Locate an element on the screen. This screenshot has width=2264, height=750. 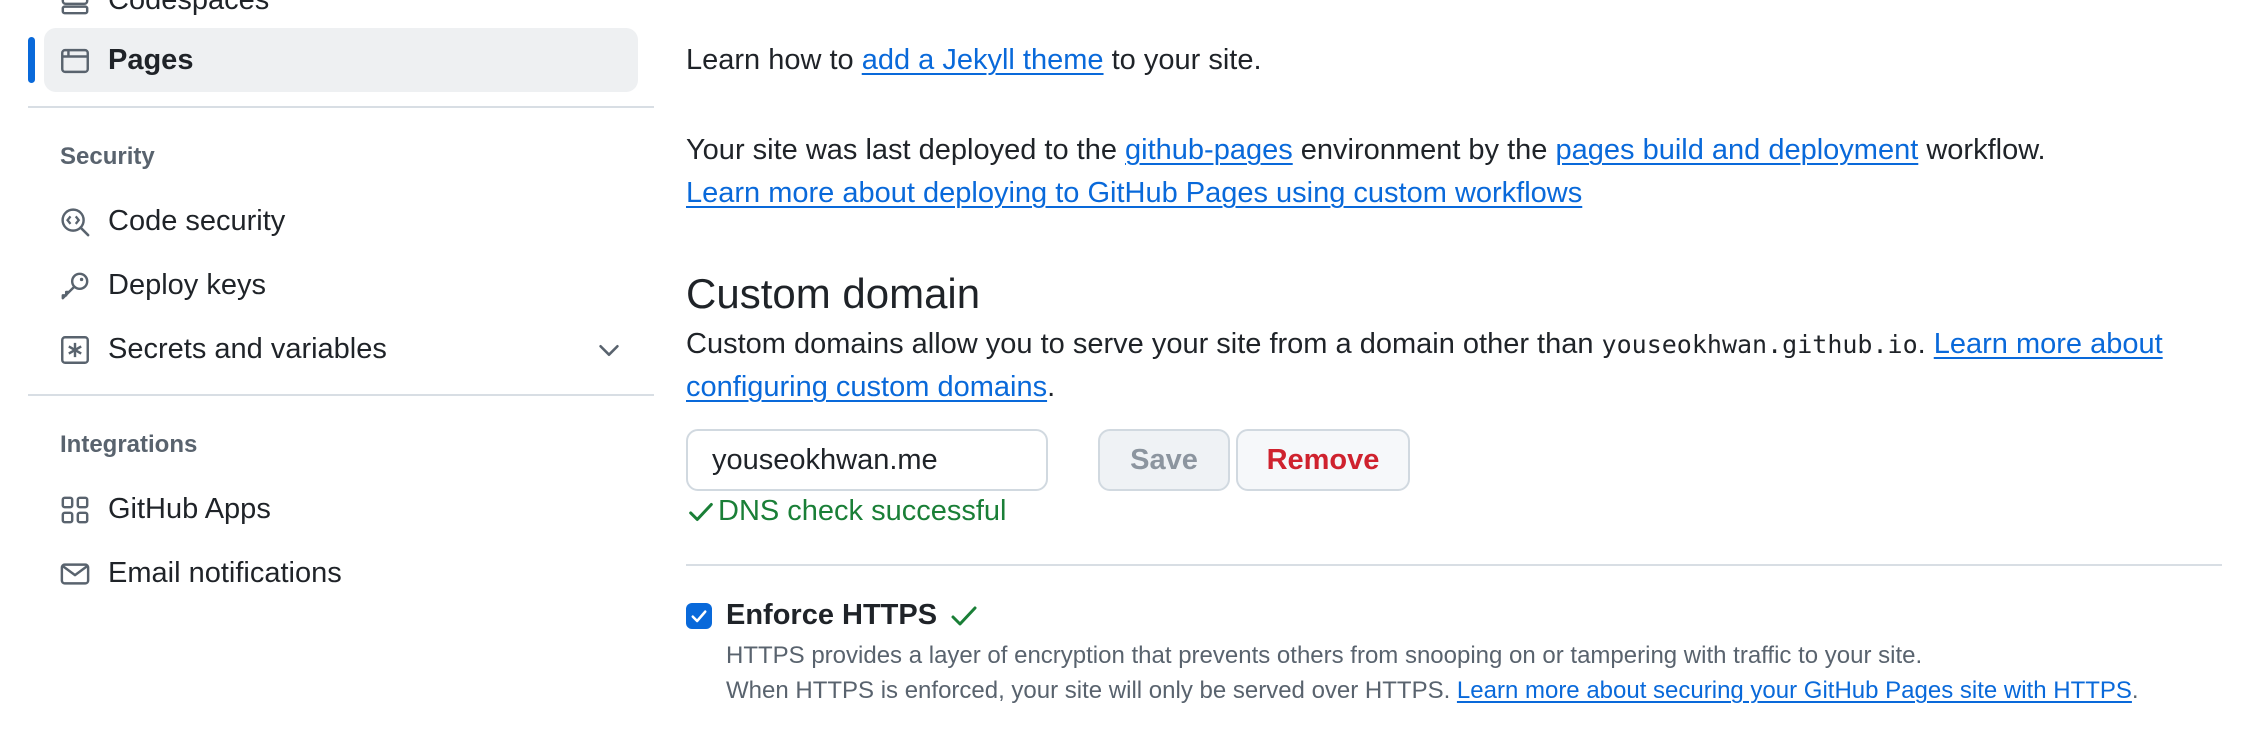
text-fragment: Learn how to is located at coordinates (774, 60).